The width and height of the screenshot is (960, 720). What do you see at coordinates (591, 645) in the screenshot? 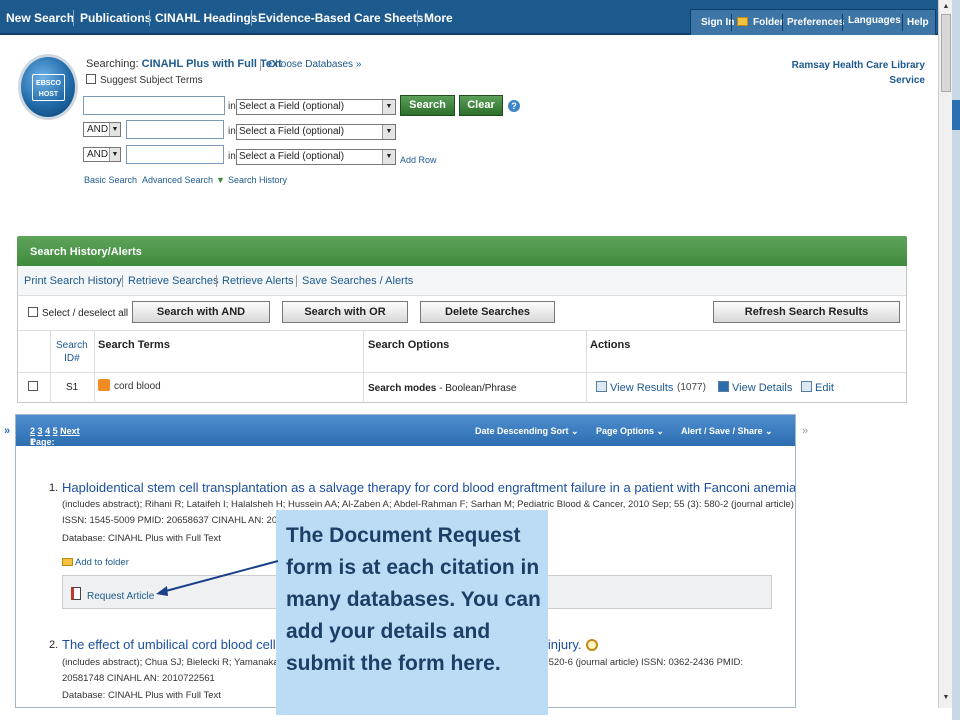
I see `preview-magnifier-icon` at bounding box center [591, 645].